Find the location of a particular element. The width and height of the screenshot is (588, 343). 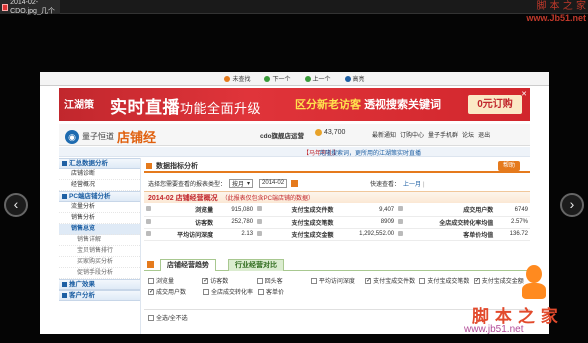

metric-option: 平均访问深度 is located at coordinates (337, 280).